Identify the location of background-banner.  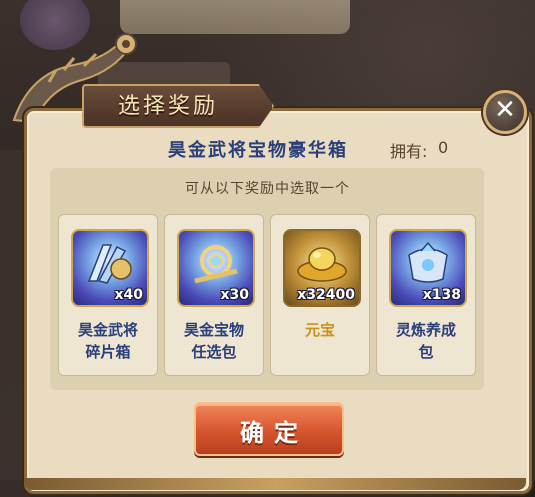
(235, 17).